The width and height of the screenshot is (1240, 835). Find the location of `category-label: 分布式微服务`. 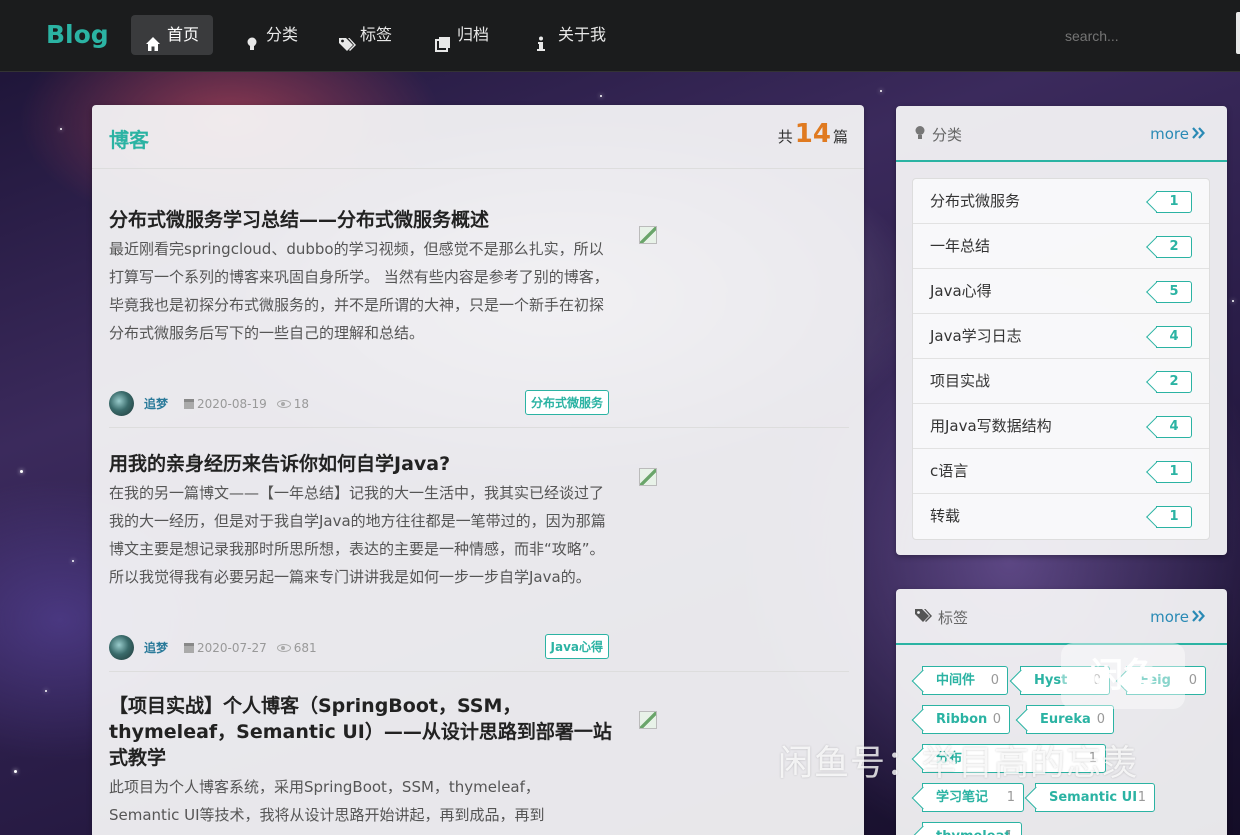

category-label: 分布式微服务 is located at coordinates (975, 201).